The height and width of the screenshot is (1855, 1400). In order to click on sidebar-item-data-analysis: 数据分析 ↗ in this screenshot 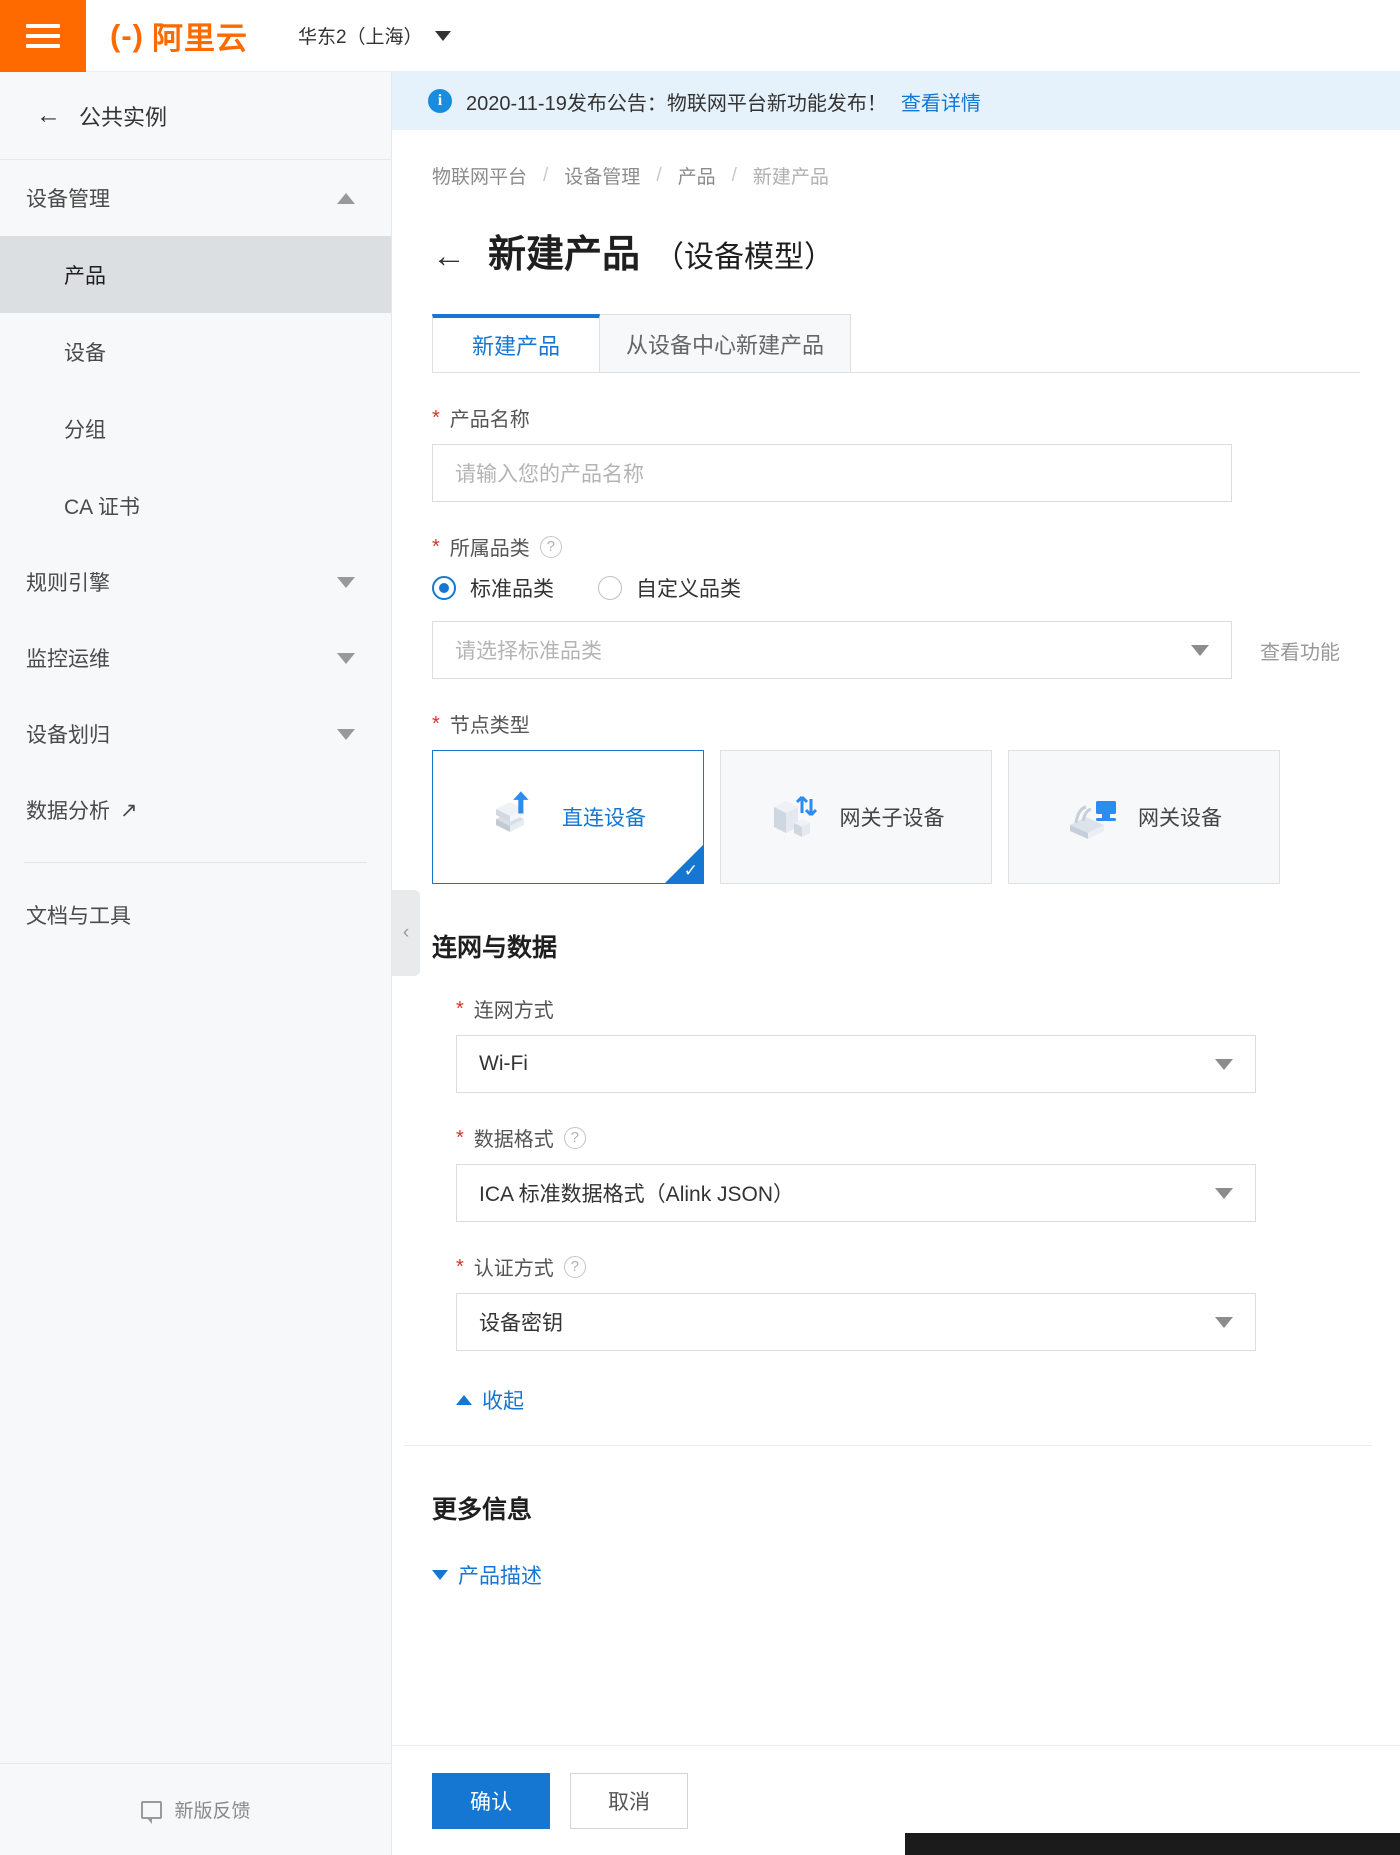, I will do `click(195, 810)`.